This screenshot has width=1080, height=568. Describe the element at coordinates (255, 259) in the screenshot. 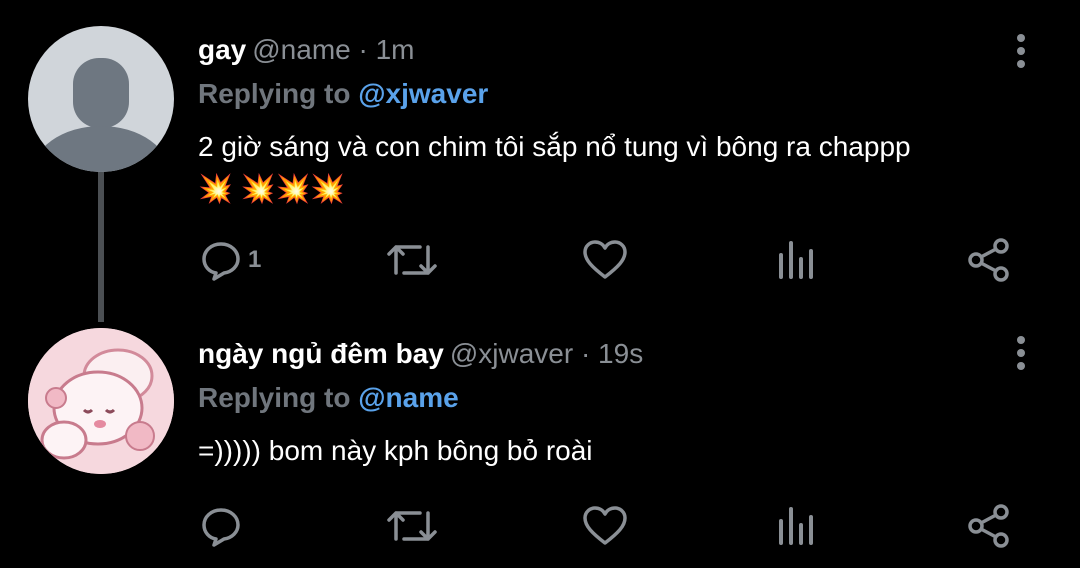

I see `reply-count: 1` at that location.